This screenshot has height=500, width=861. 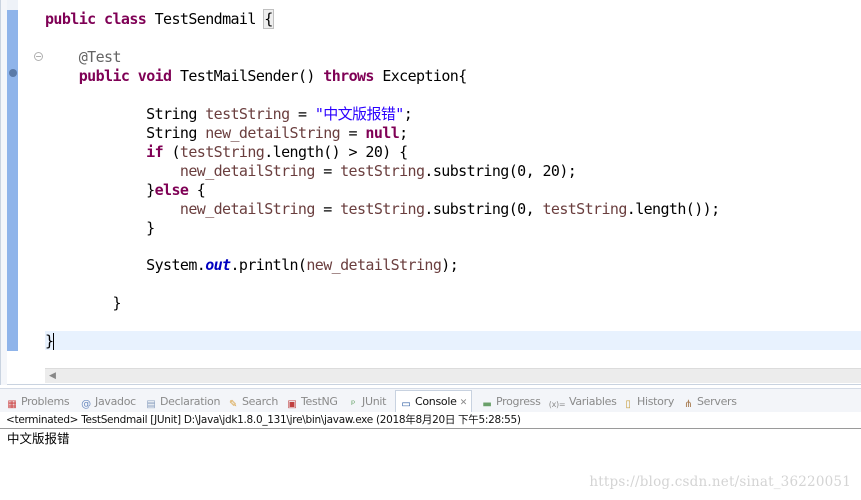 What do you see at coordinates (182, 402) in the screenshot?
I see `tab-declaration: ▤ Declaration` at bounding box center [182, 402].